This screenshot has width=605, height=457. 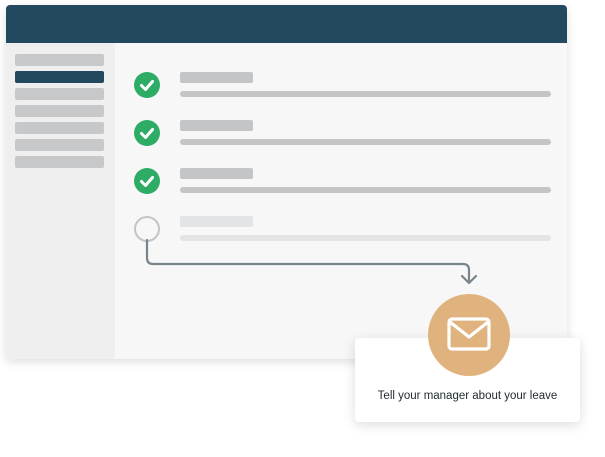 I want to click on sidebar, so click(x=60, y=201).